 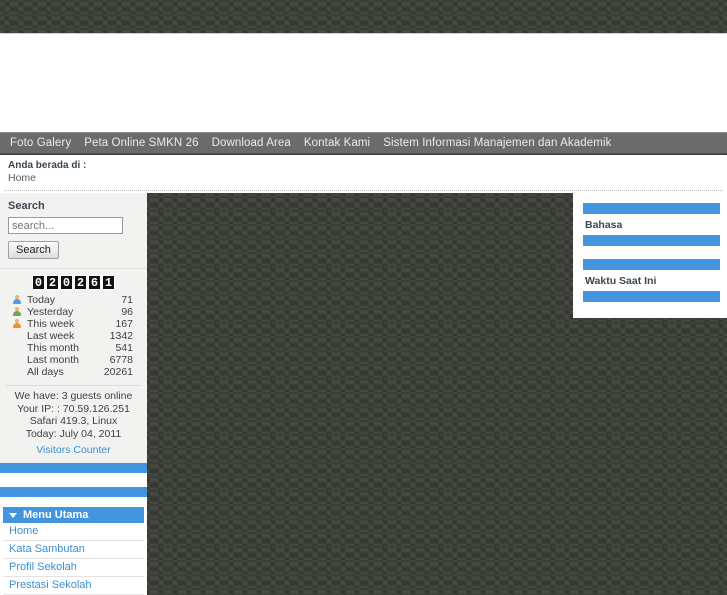 I want to click on counter-digits: 0 2 0 2 6 1, so click(x=73, y=282).